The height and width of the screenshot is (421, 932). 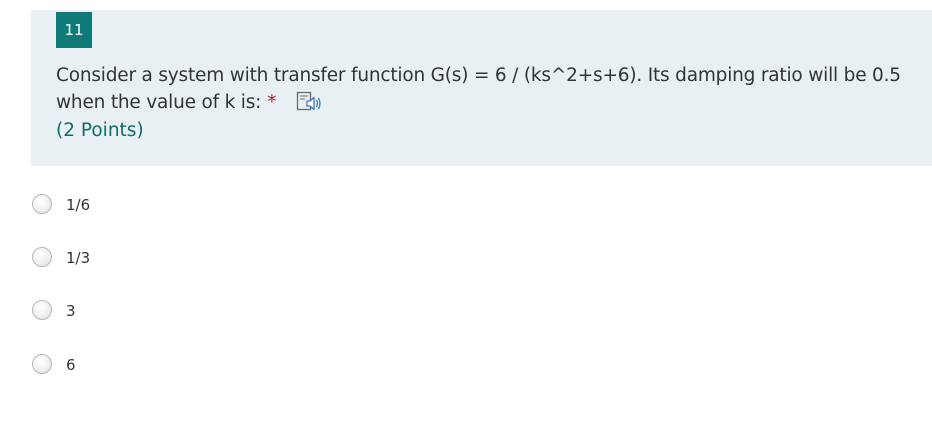 I want to click on immersive-reader-speaker-icon, so click(x=309, y=101).